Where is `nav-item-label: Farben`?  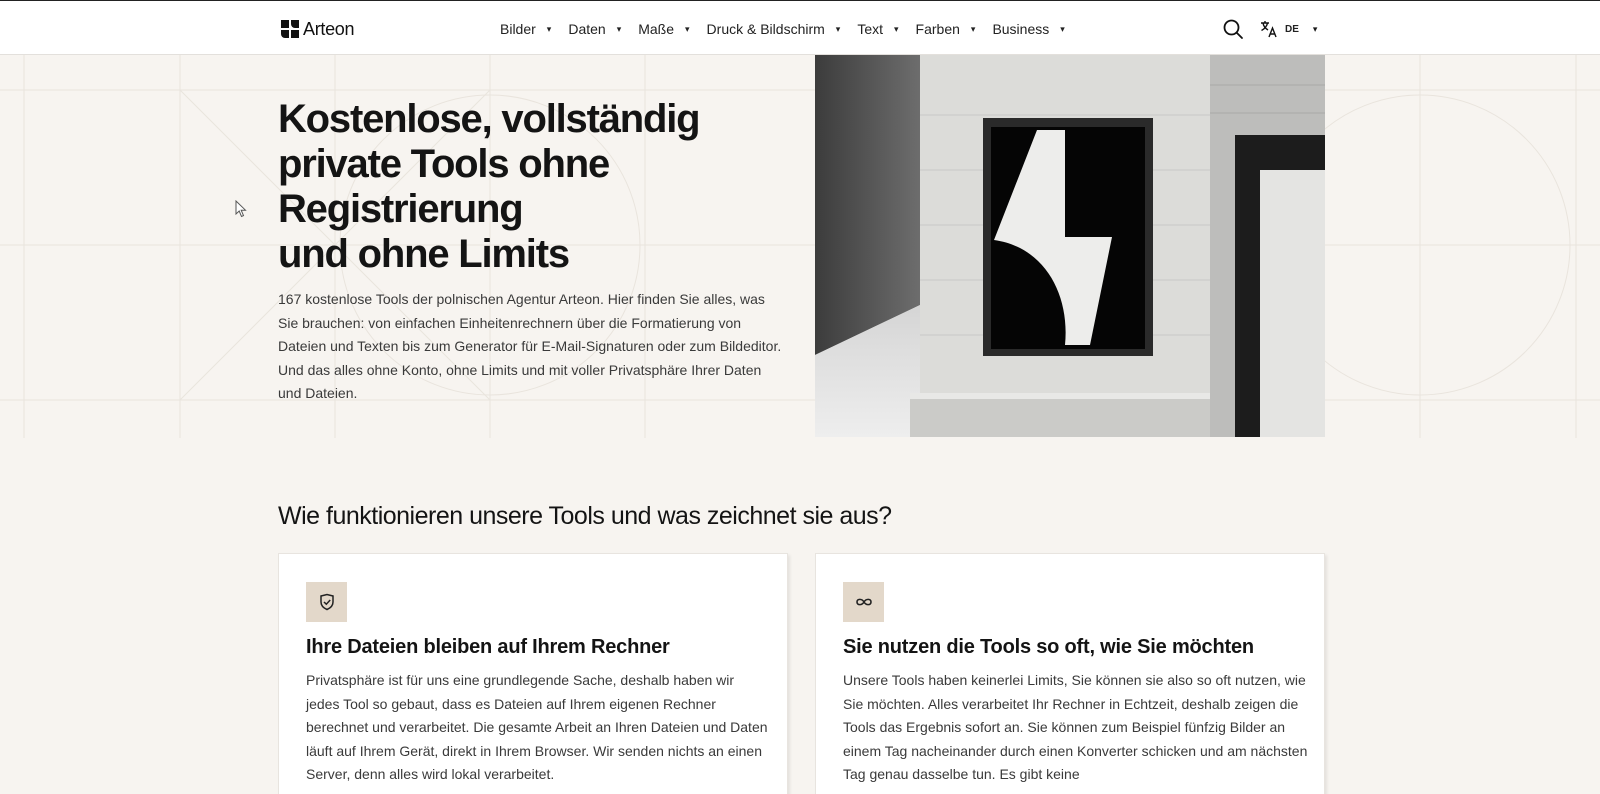
nav-item-label: Farben is located at coordinates (937, 29).